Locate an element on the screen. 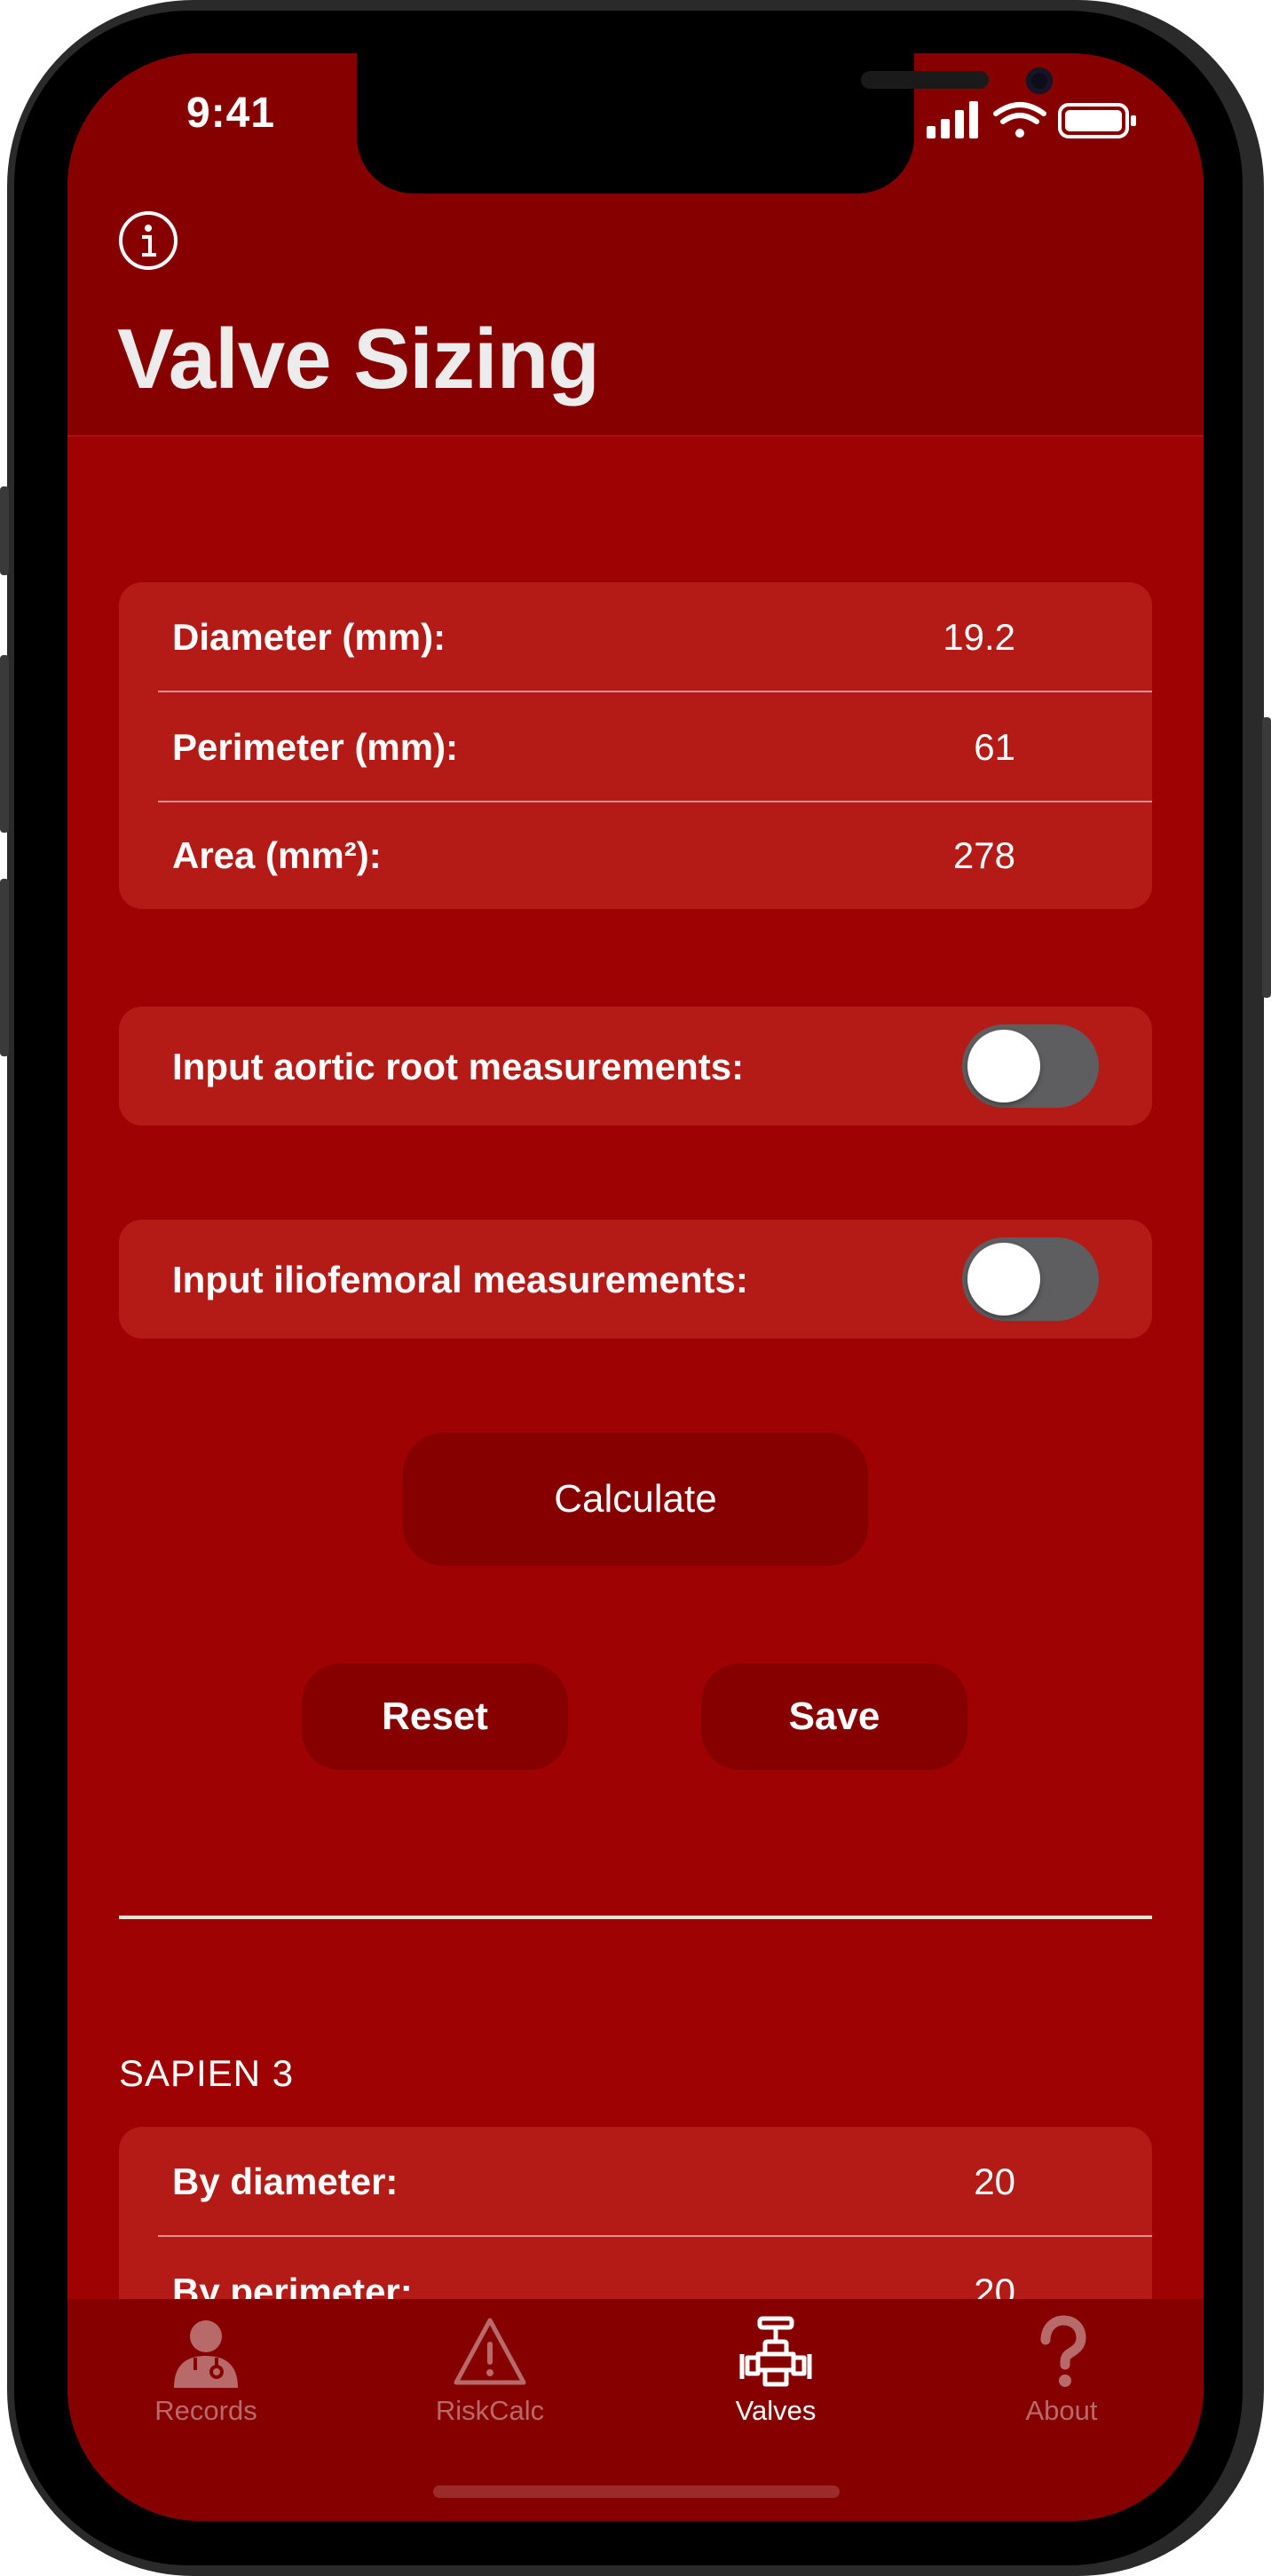 The width and height of the screenshot is (1271, 2576). iliofemoral-label: Input iliofemoral measurements: is located at coordinates (460, 1279).